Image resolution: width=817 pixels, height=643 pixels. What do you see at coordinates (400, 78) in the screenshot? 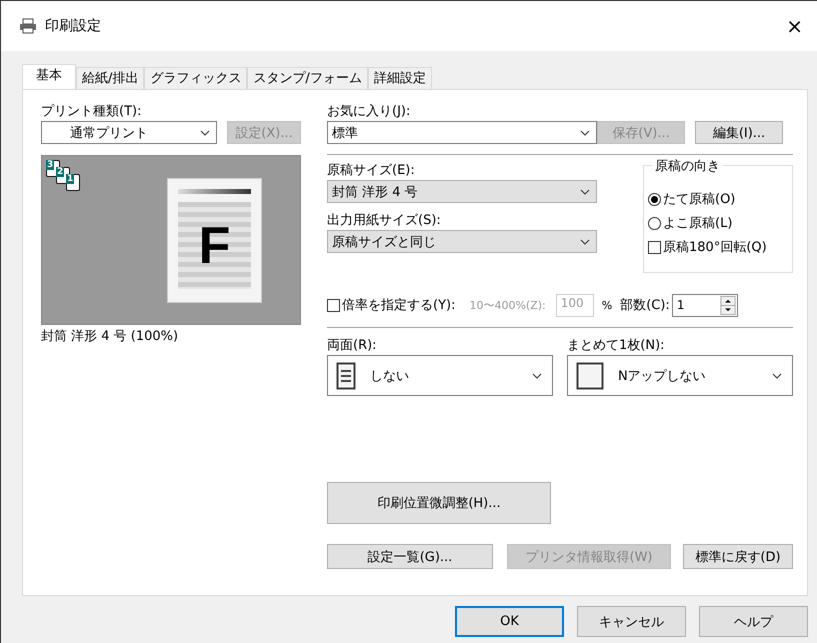
I see `tab: 詳細設定` at bounding box center [400, 78].